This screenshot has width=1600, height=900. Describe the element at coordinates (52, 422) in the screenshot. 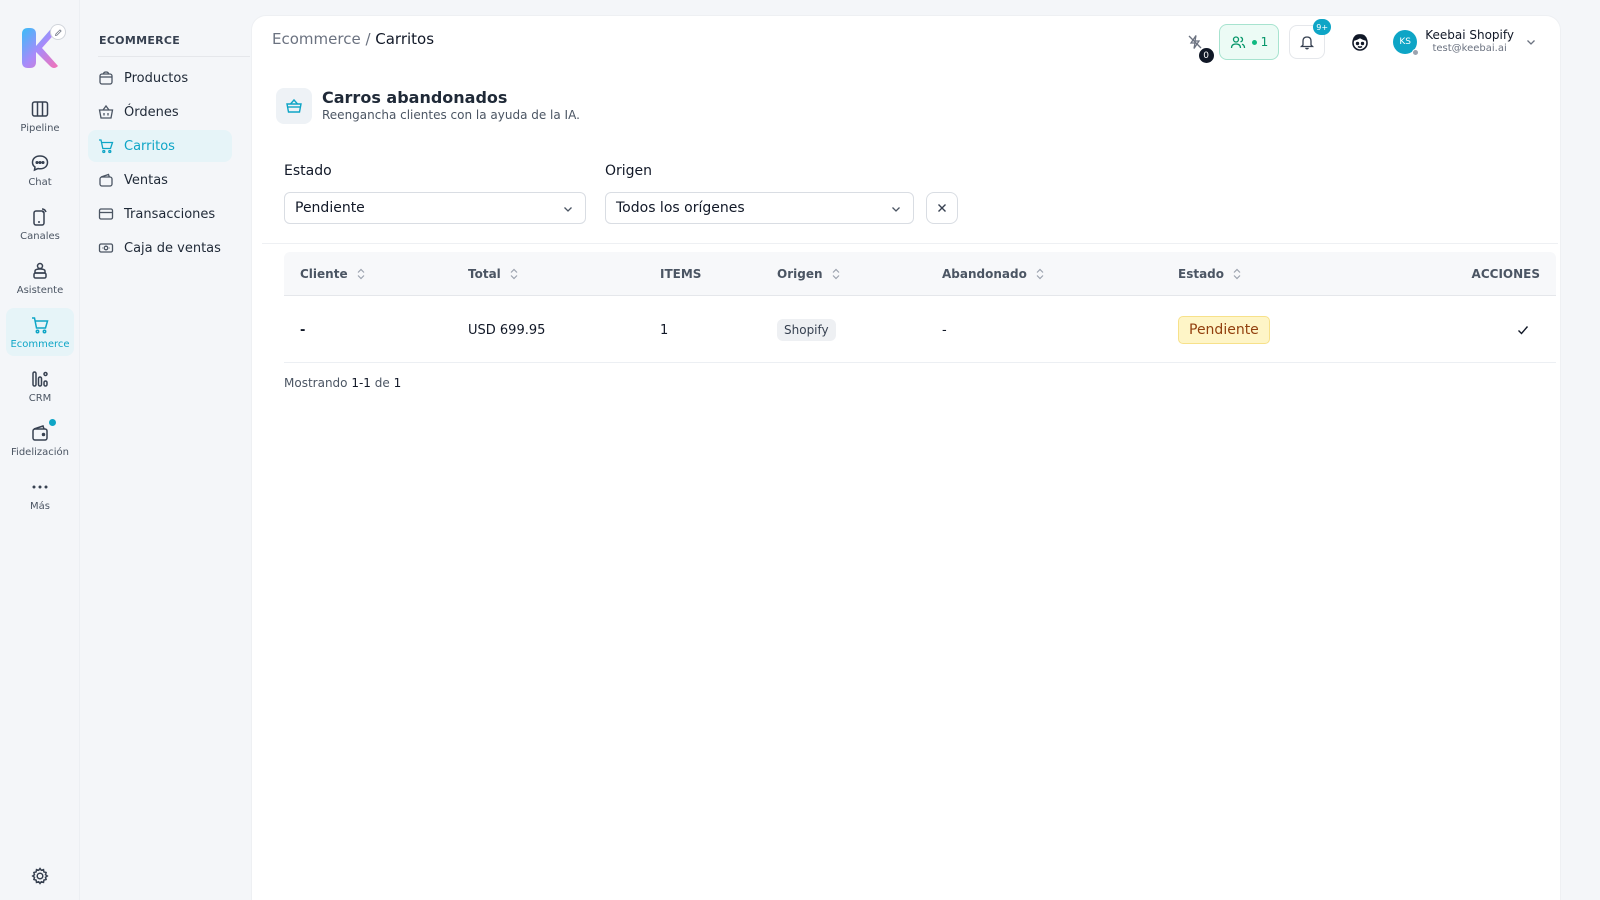

I see `new-badge-dot` at that location.